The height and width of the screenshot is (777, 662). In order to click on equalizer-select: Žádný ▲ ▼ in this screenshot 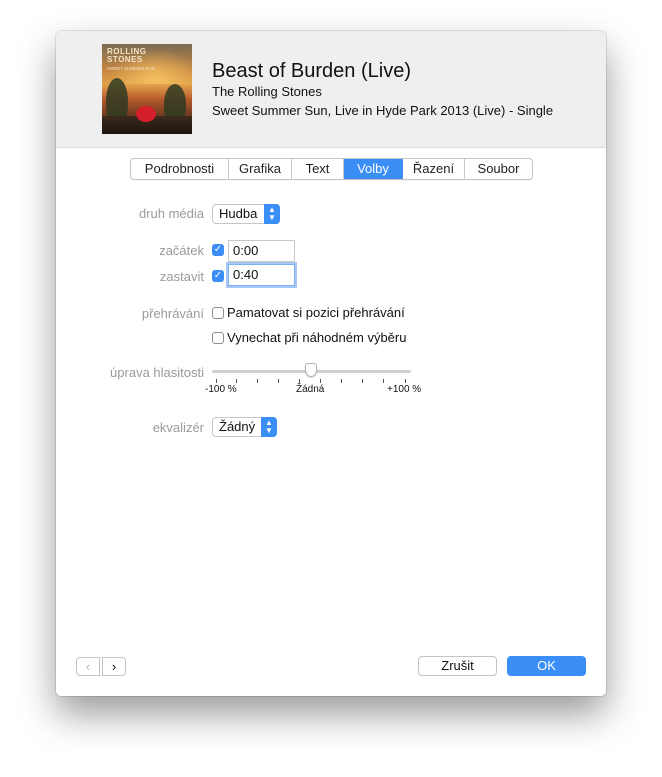, I will do `click(244, 427)`.